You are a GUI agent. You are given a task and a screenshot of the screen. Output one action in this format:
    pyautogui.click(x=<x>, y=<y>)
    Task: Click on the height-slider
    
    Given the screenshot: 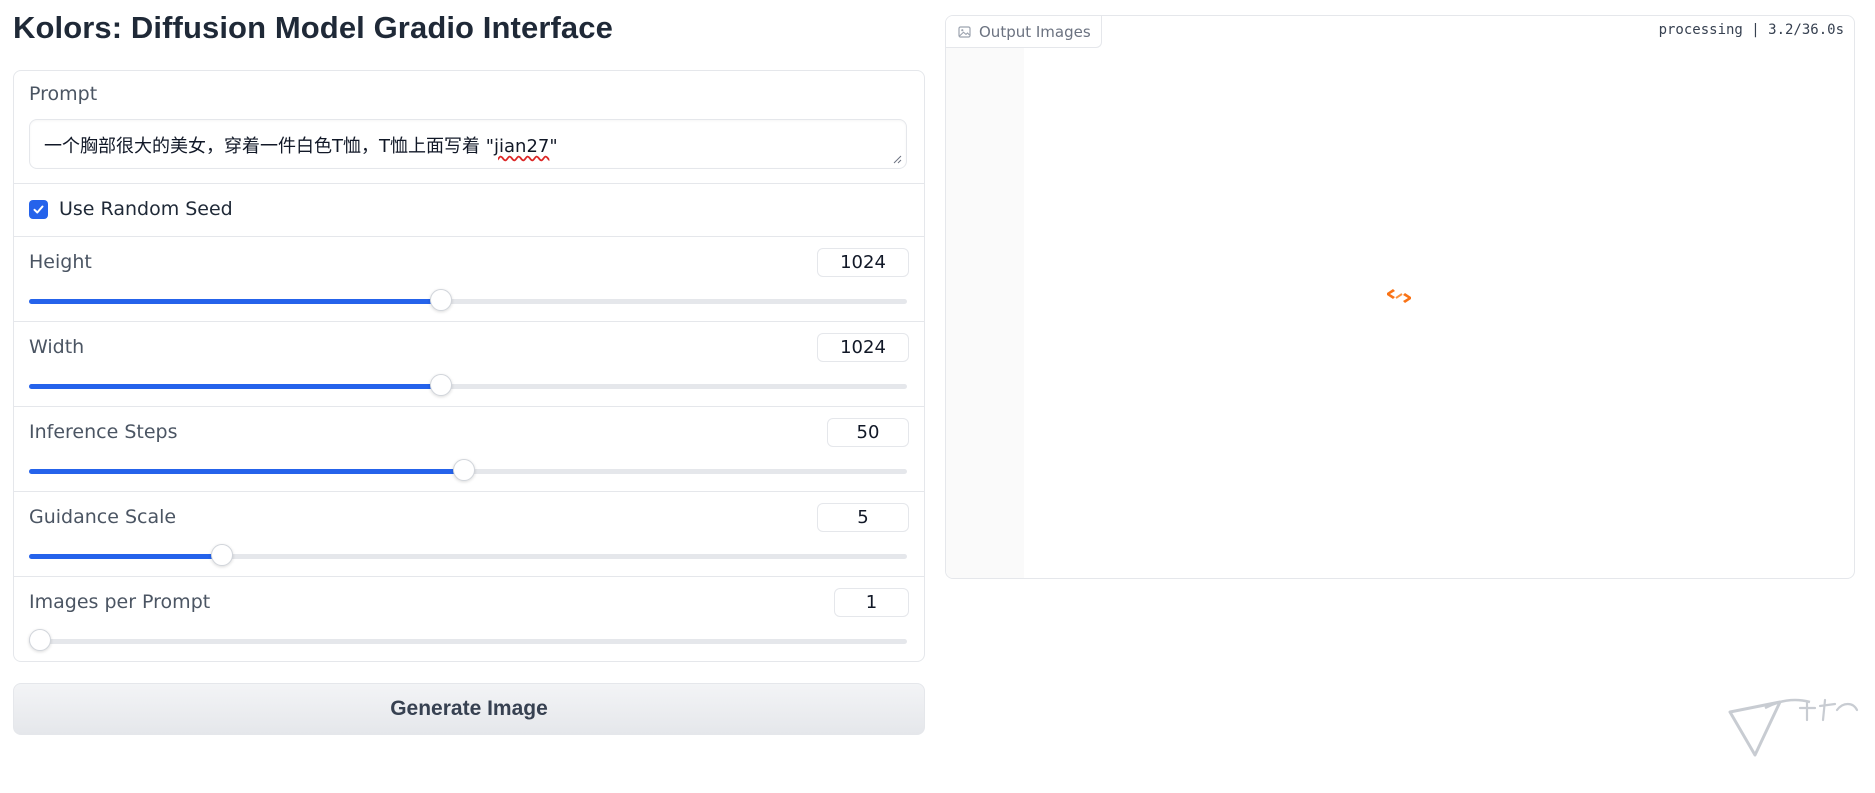 What is the action you would take?
    pyautogui.click(x=468, y=300)
    